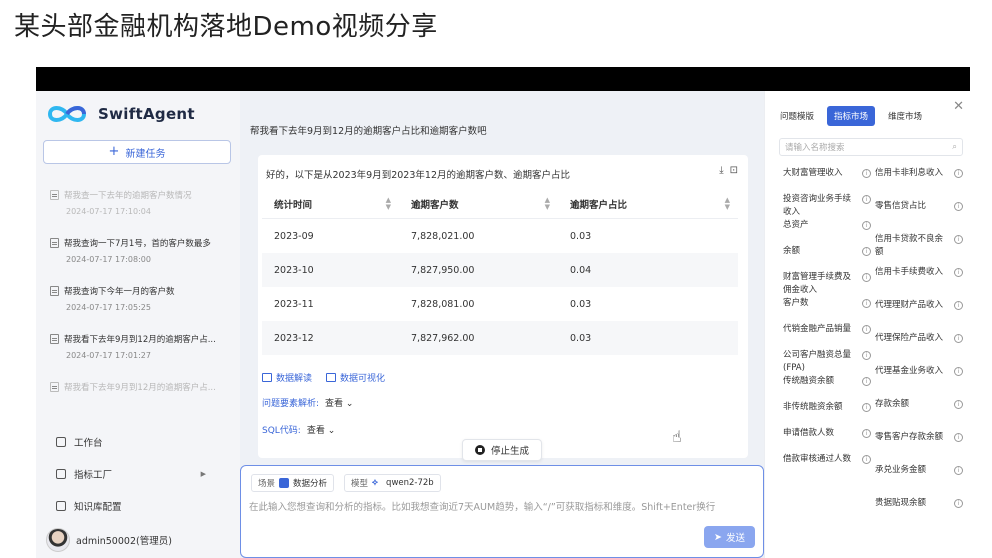 The height and width of the screenshot is (558, 992). I want to click on metric-item: 代销金融产品销量 i, so click(829, 336).